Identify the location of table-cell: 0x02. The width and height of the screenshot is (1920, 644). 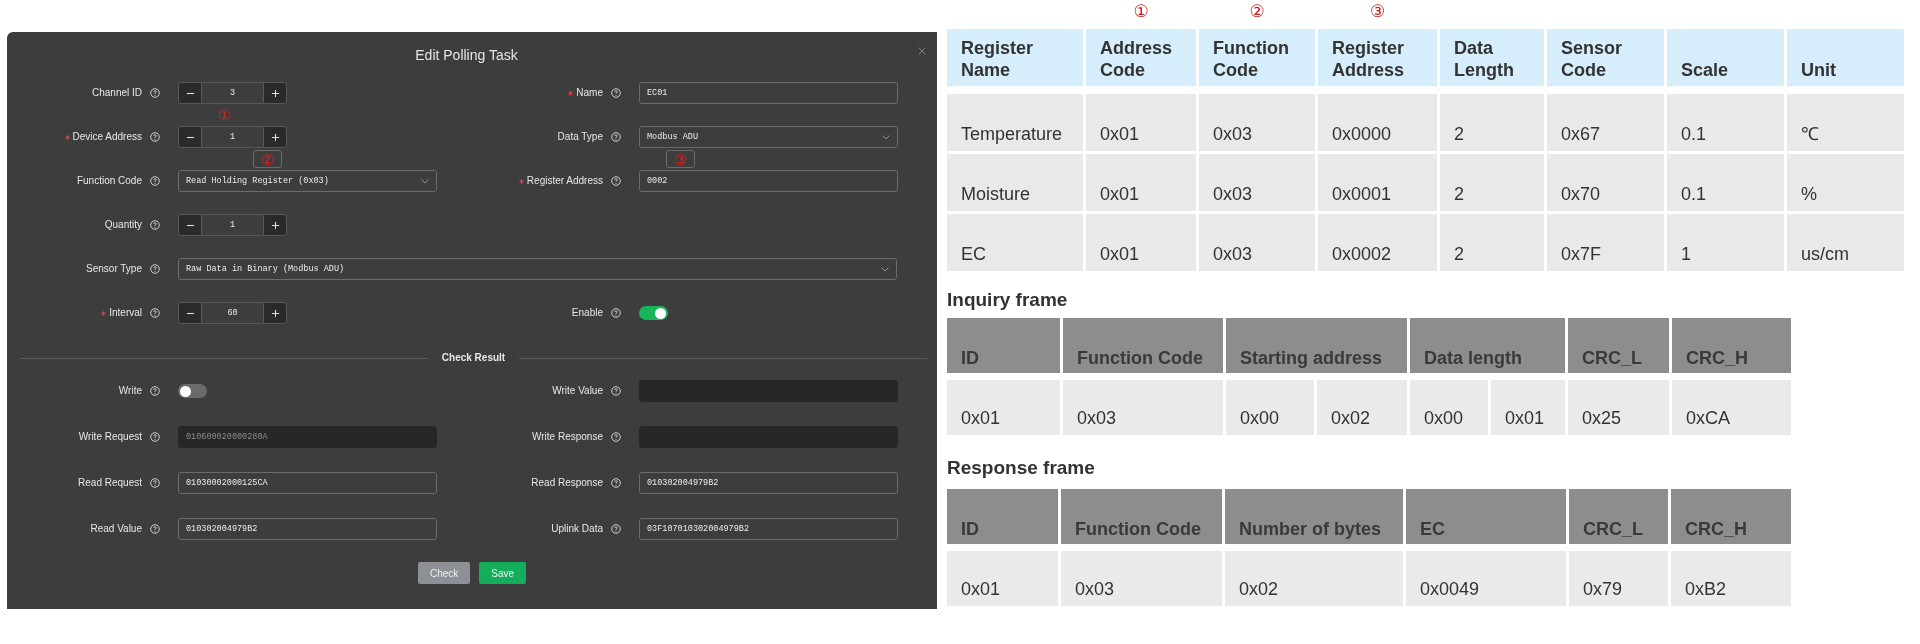
(1314, 578).